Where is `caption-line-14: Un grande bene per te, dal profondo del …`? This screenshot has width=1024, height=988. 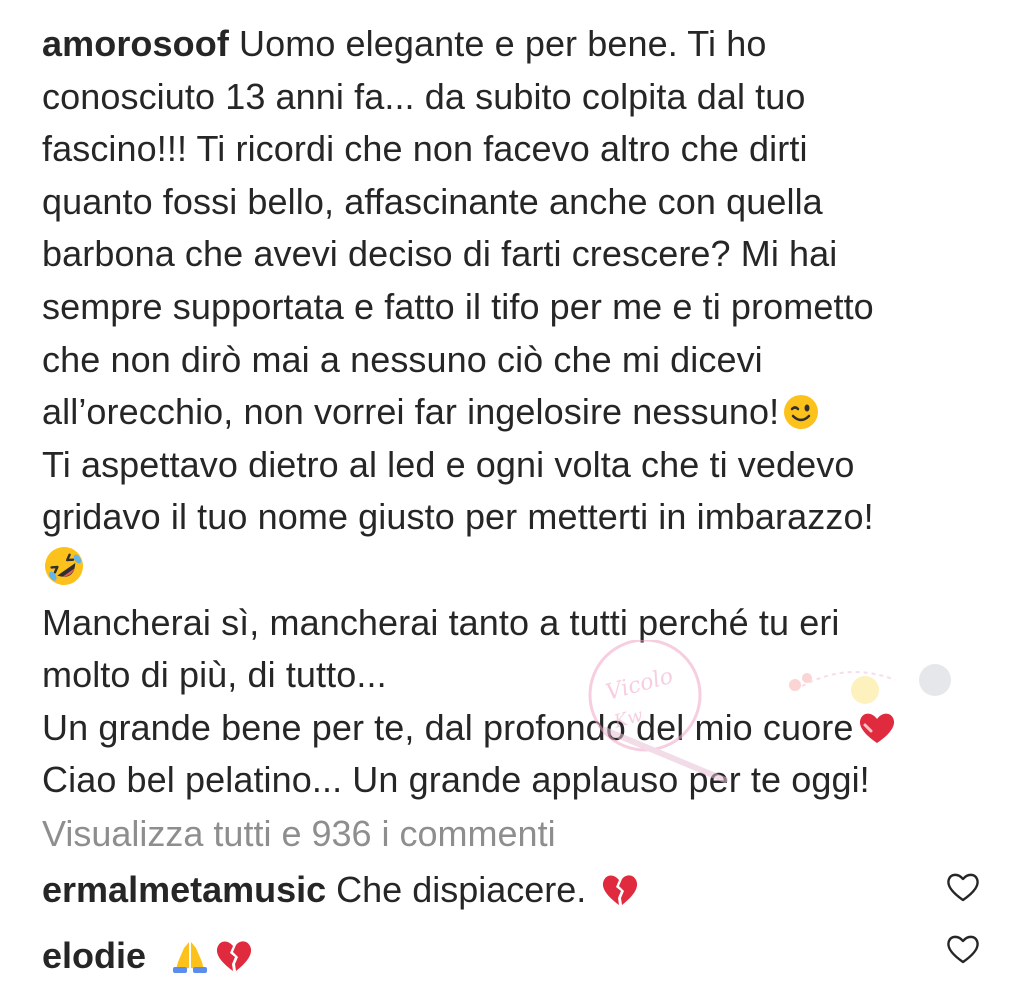
caption-line-14: Un grande bene per te, dal profondo del … is located at coordinates (517, 728).